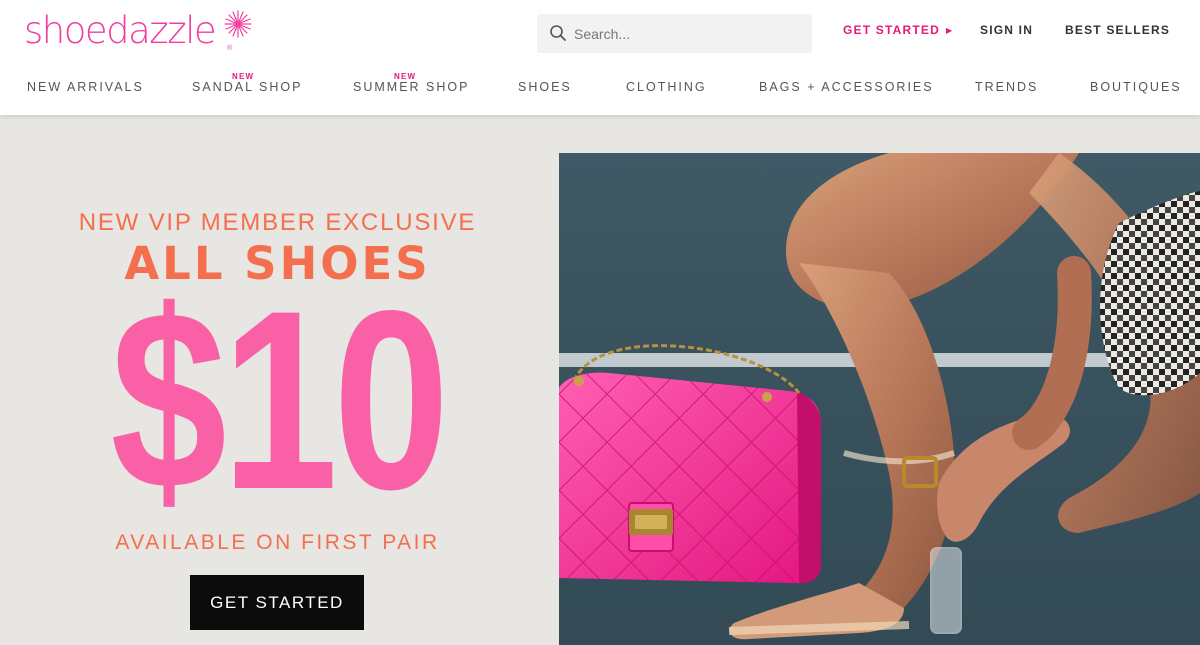 The width and height of the screenshot is (1200, 645). What do you see at coordinates (277, 222) in the screenshot?
I see `promo-eyebrow: NEW VIP MEMBER EXCLUSIVE` at bounding box center [277, 222].